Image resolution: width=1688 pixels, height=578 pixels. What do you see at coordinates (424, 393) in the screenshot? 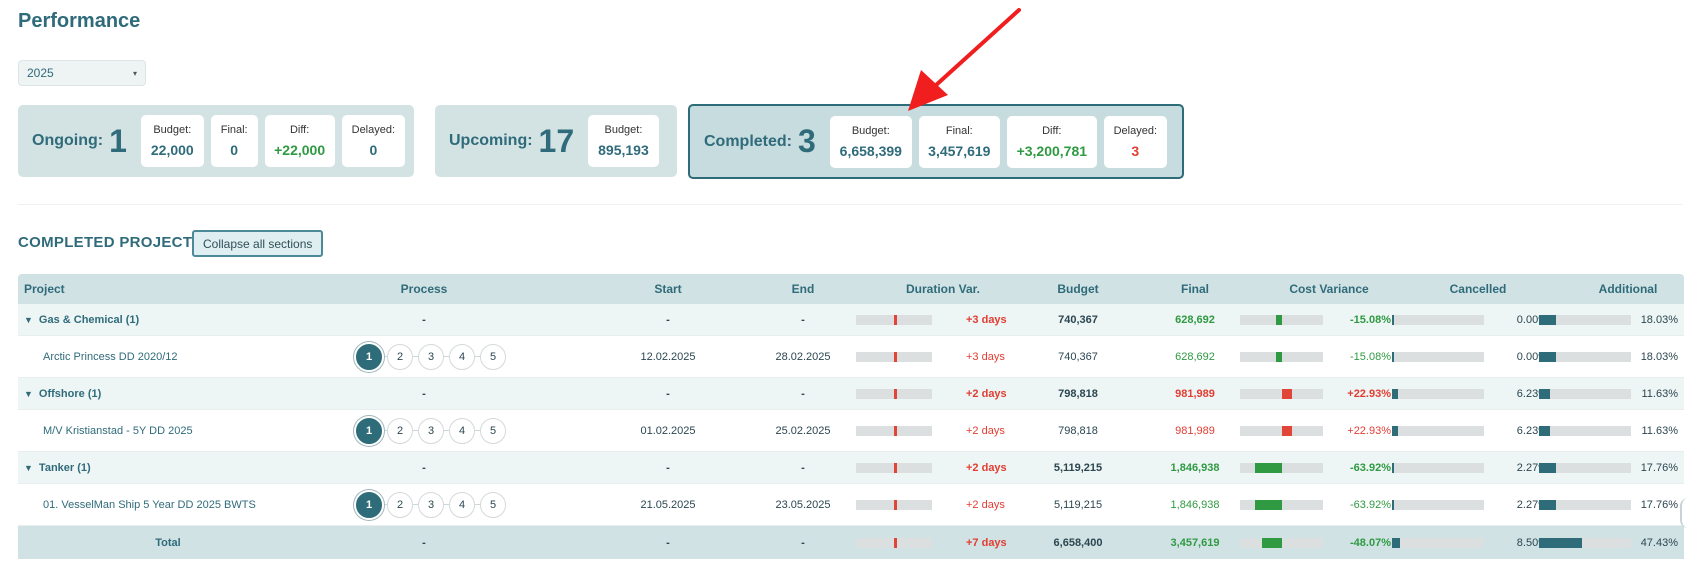
I see `process-cell: -` at bounding box center [424, 393].